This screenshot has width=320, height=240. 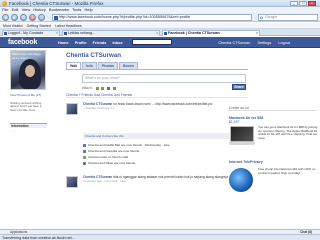 I want to click on facebook-account-links: Chentia CTSurwan Settings Logout, so click(x=251, y=42).